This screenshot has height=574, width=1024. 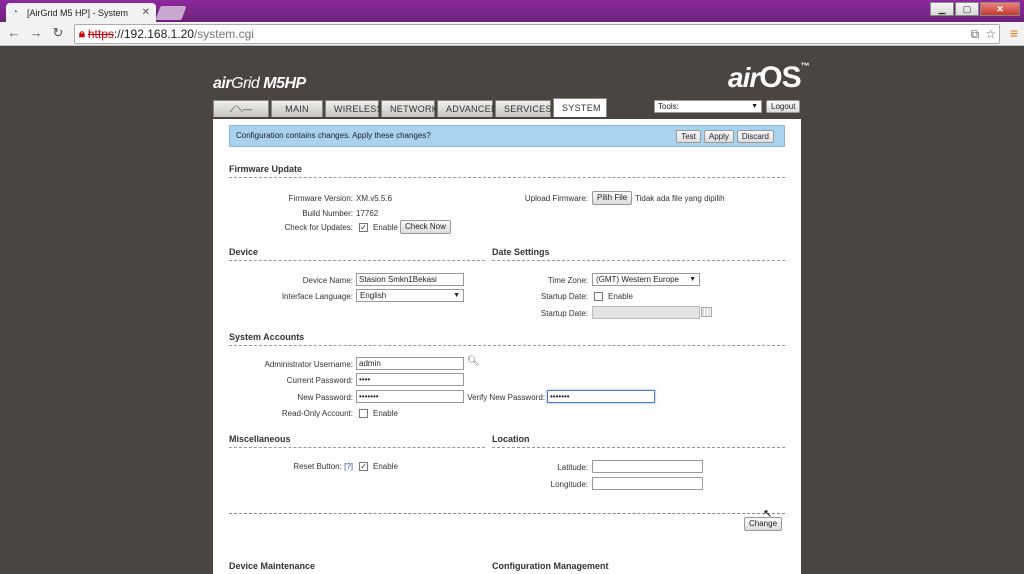 What do you see at coordinates (688, 136) in the screenshot?
I see `test-button: Test` at bounding box center [688, 136].